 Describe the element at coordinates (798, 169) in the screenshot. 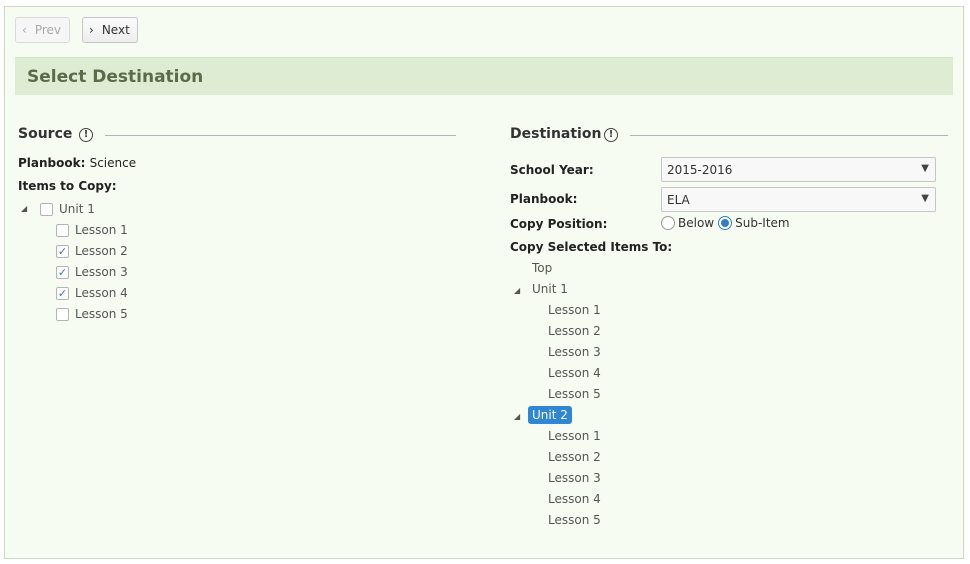

I see `school-year-select: 2015-2016 ▼` at that location.